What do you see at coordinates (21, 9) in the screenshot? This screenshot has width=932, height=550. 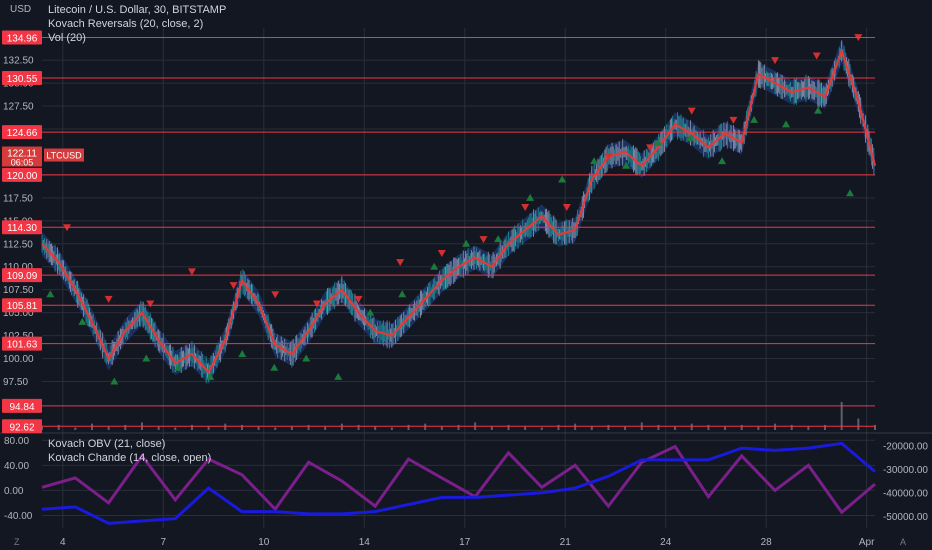 I see `currency-label: USD` at bounding box center [21, 9].